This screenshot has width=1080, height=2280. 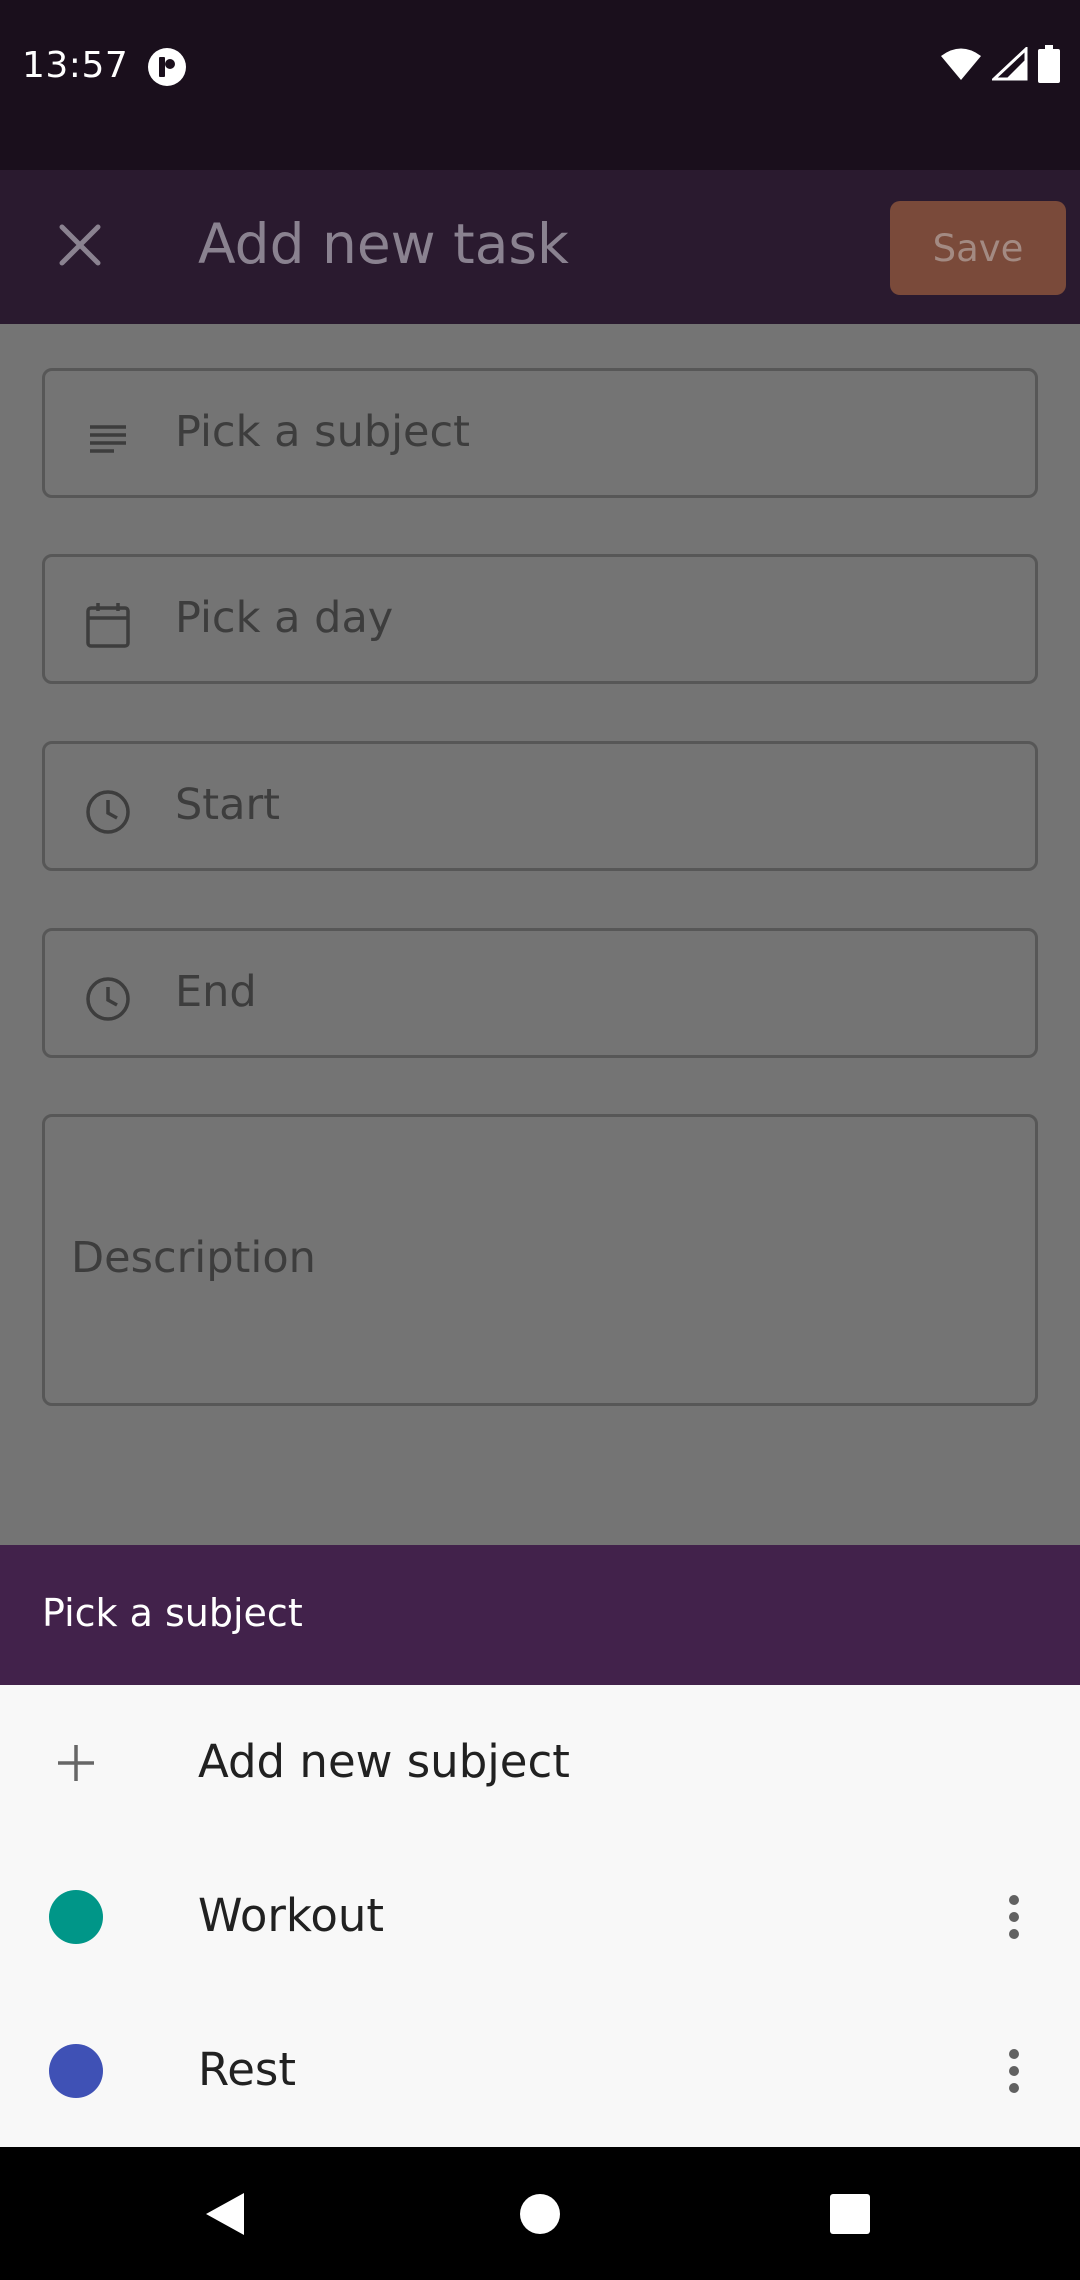 What do you see at coordinates (384, 1761) in the screenshot?
I see `add-new-subject-label: Add new subject` at bounding box center [384, 1761].